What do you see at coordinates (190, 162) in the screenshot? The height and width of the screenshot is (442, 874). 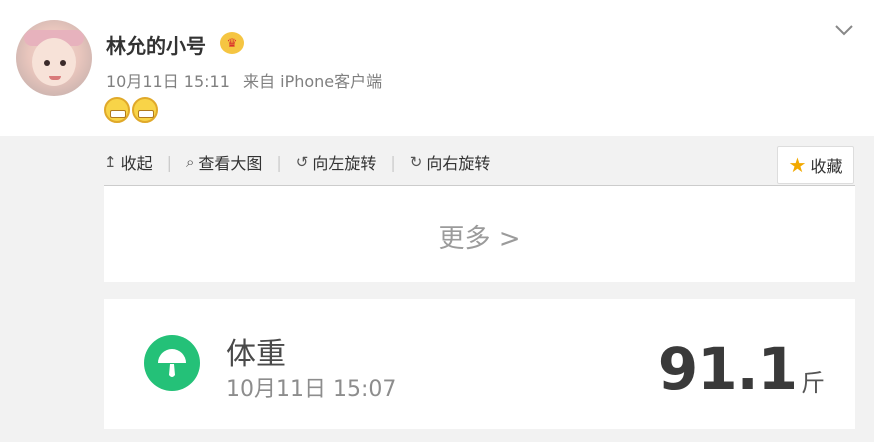 I see `search-icon: ⌕` at bounding box center [190, 162].